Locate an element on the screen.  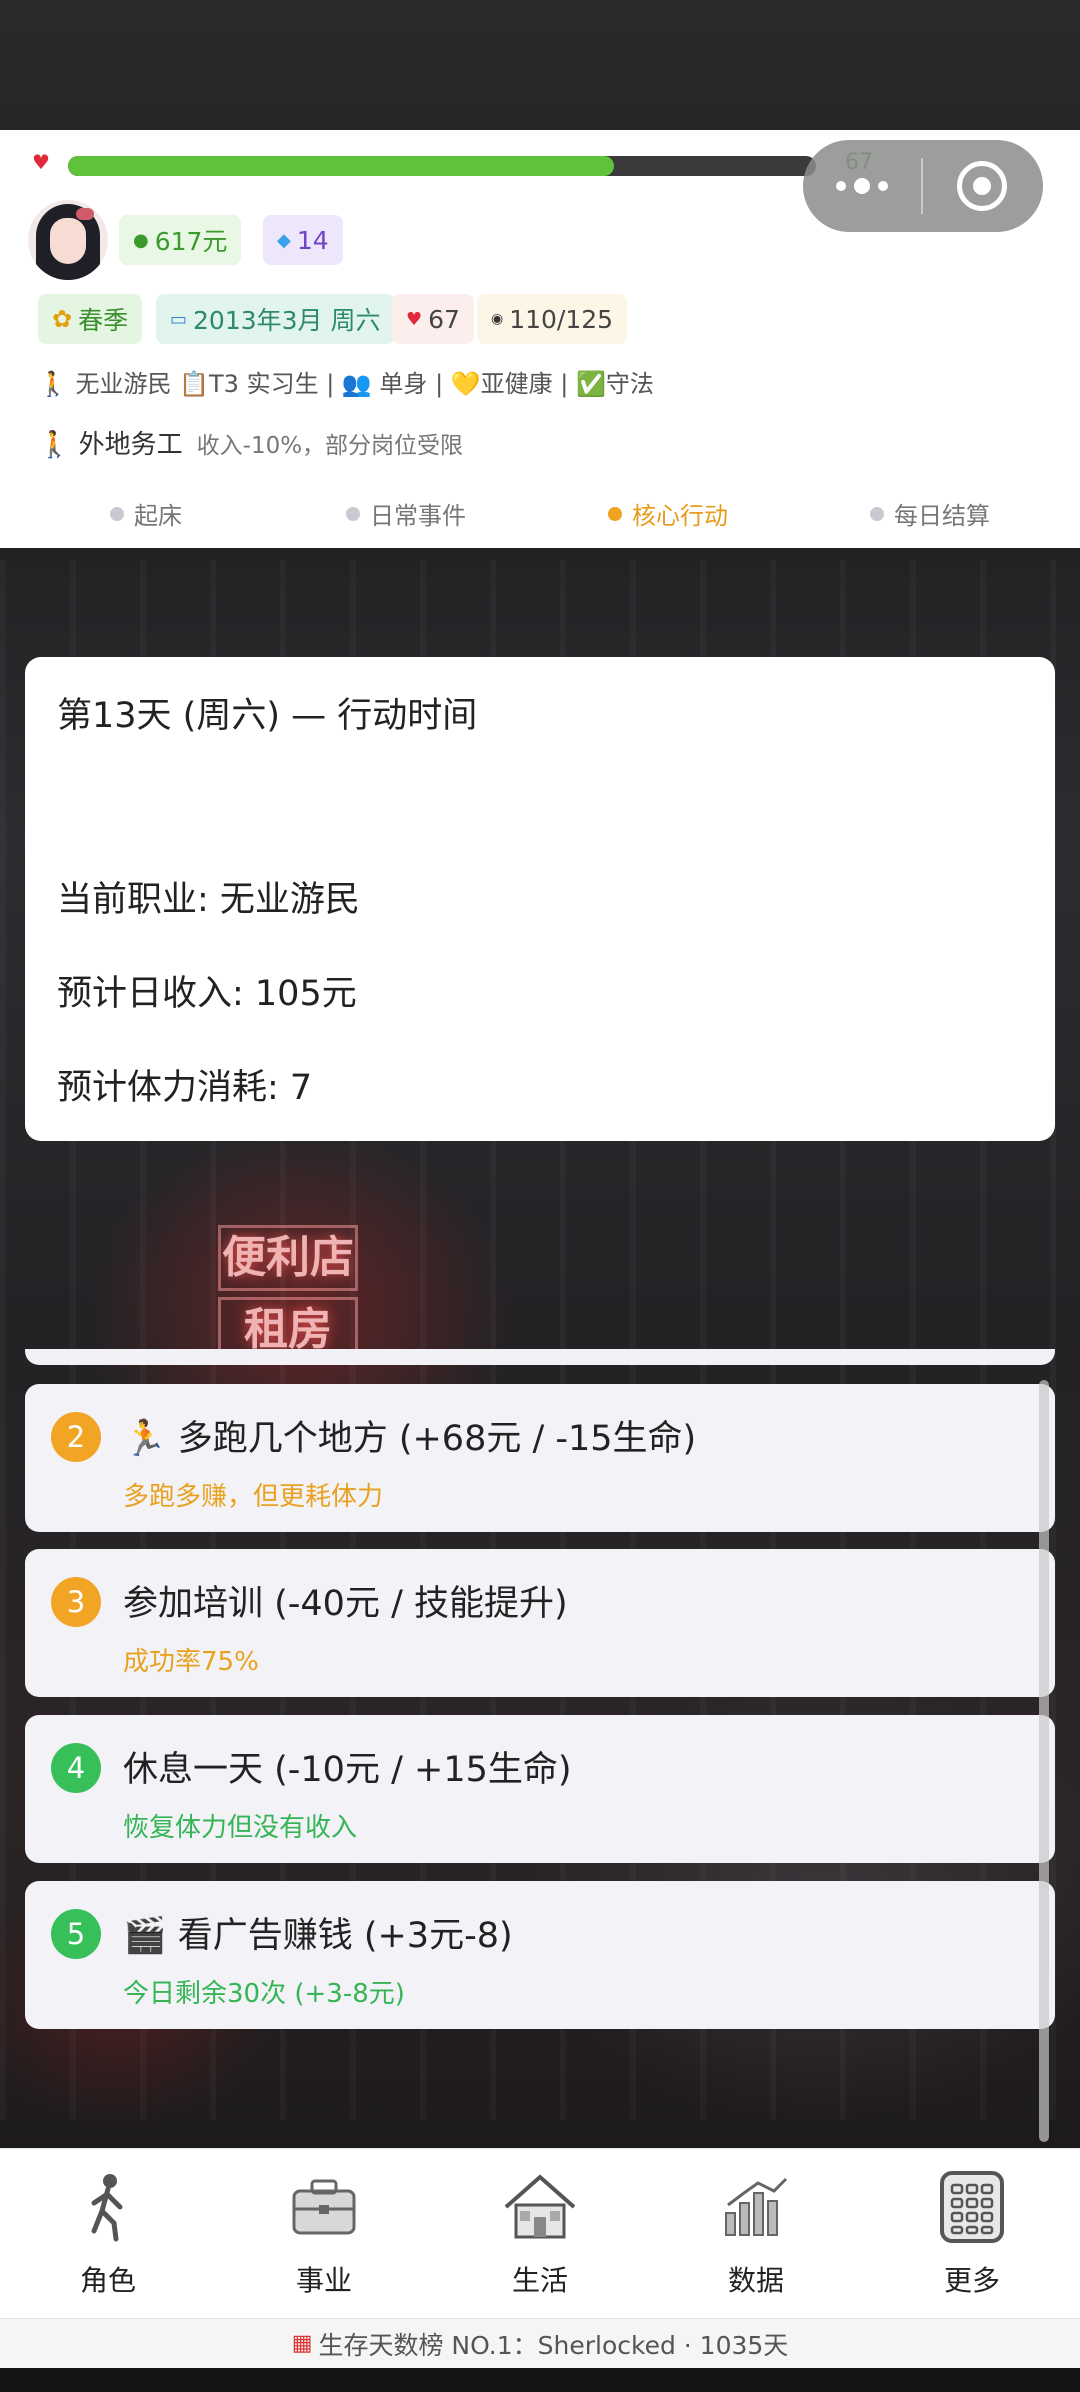
season-value: 春季 is located at coordinates (103, 320).